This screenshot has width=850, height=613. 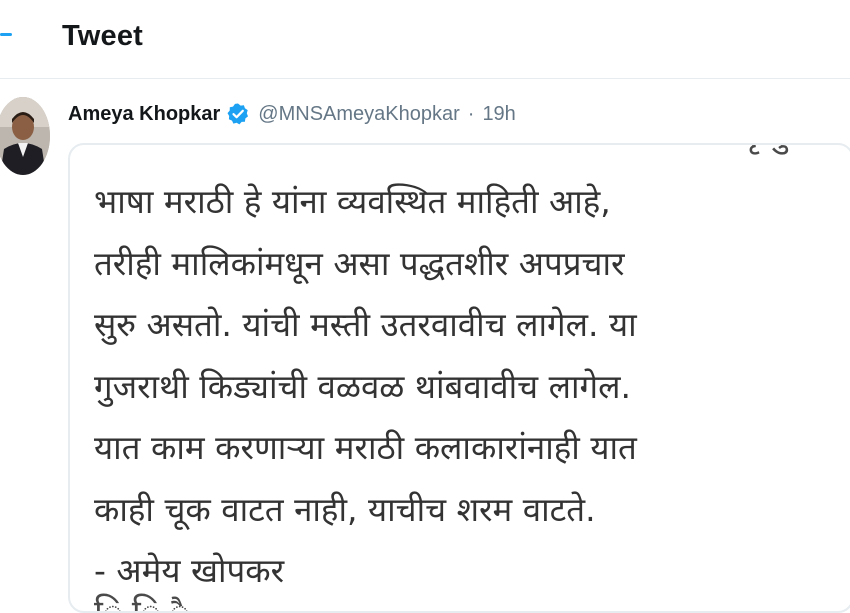 What do you see at coordinates (460, 150) in the screenshot?
I see `image-text-top-fragment: ृ ु` at bounding box center [460, 150].